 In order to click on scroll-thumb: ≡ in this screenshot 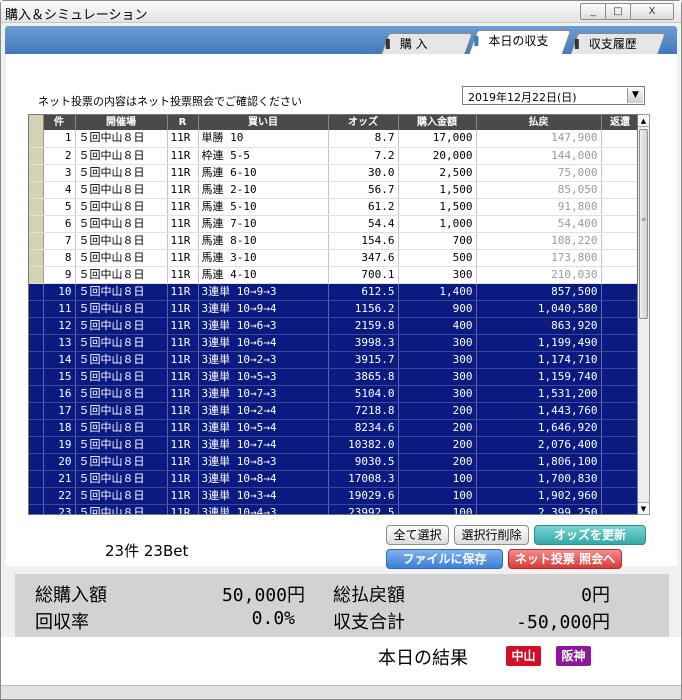, I will do `click(643, 224)`.